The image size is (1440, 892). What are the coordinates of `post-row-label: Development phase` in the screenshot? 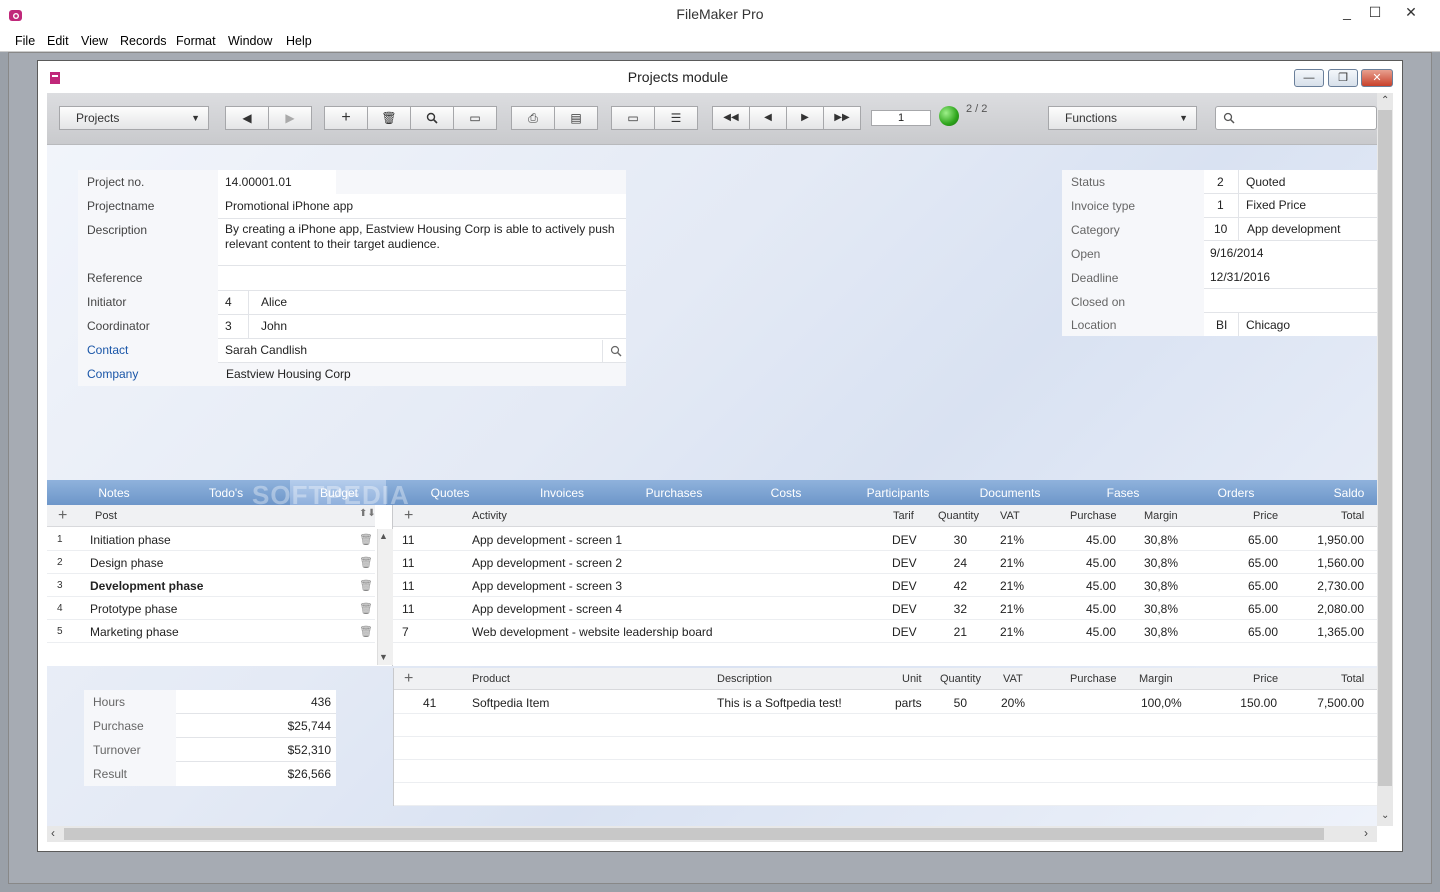 It's located at (146, 586).